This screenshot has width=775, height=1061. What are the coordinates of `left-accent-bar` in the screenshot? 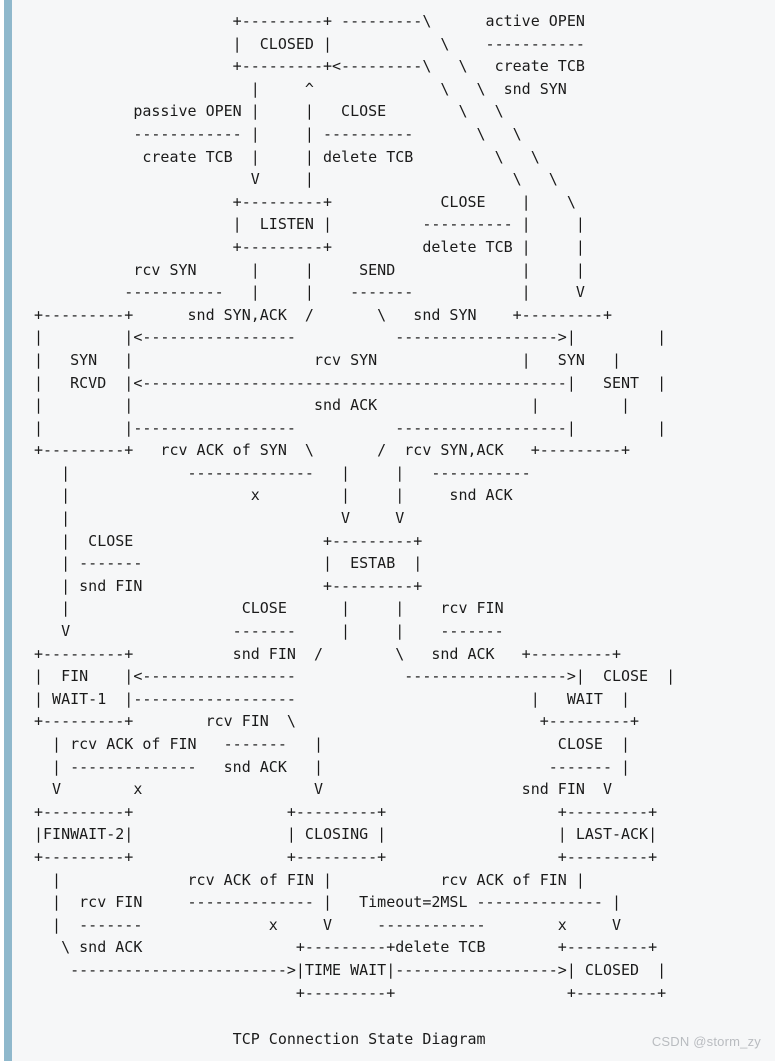 It's located at (8, 530).